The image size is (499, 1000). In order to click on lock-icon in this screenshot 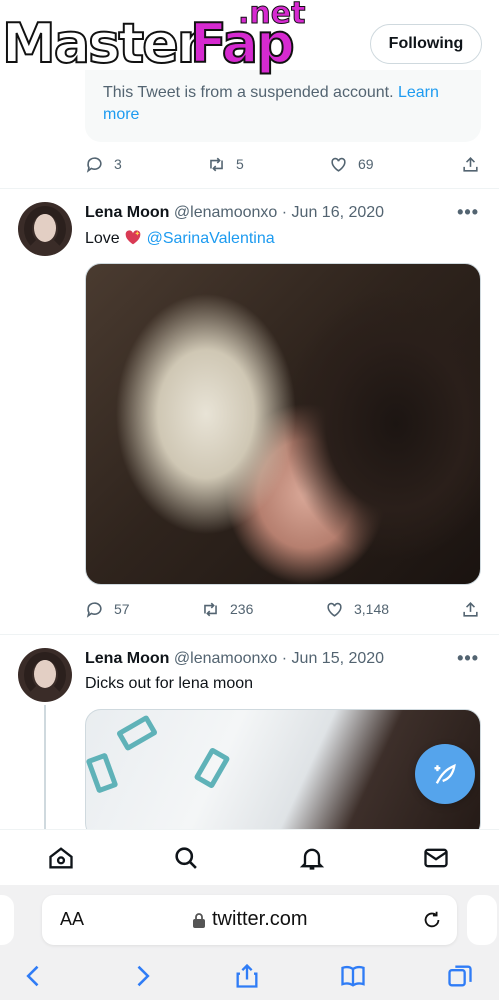, I will do `click(199, 920)`.